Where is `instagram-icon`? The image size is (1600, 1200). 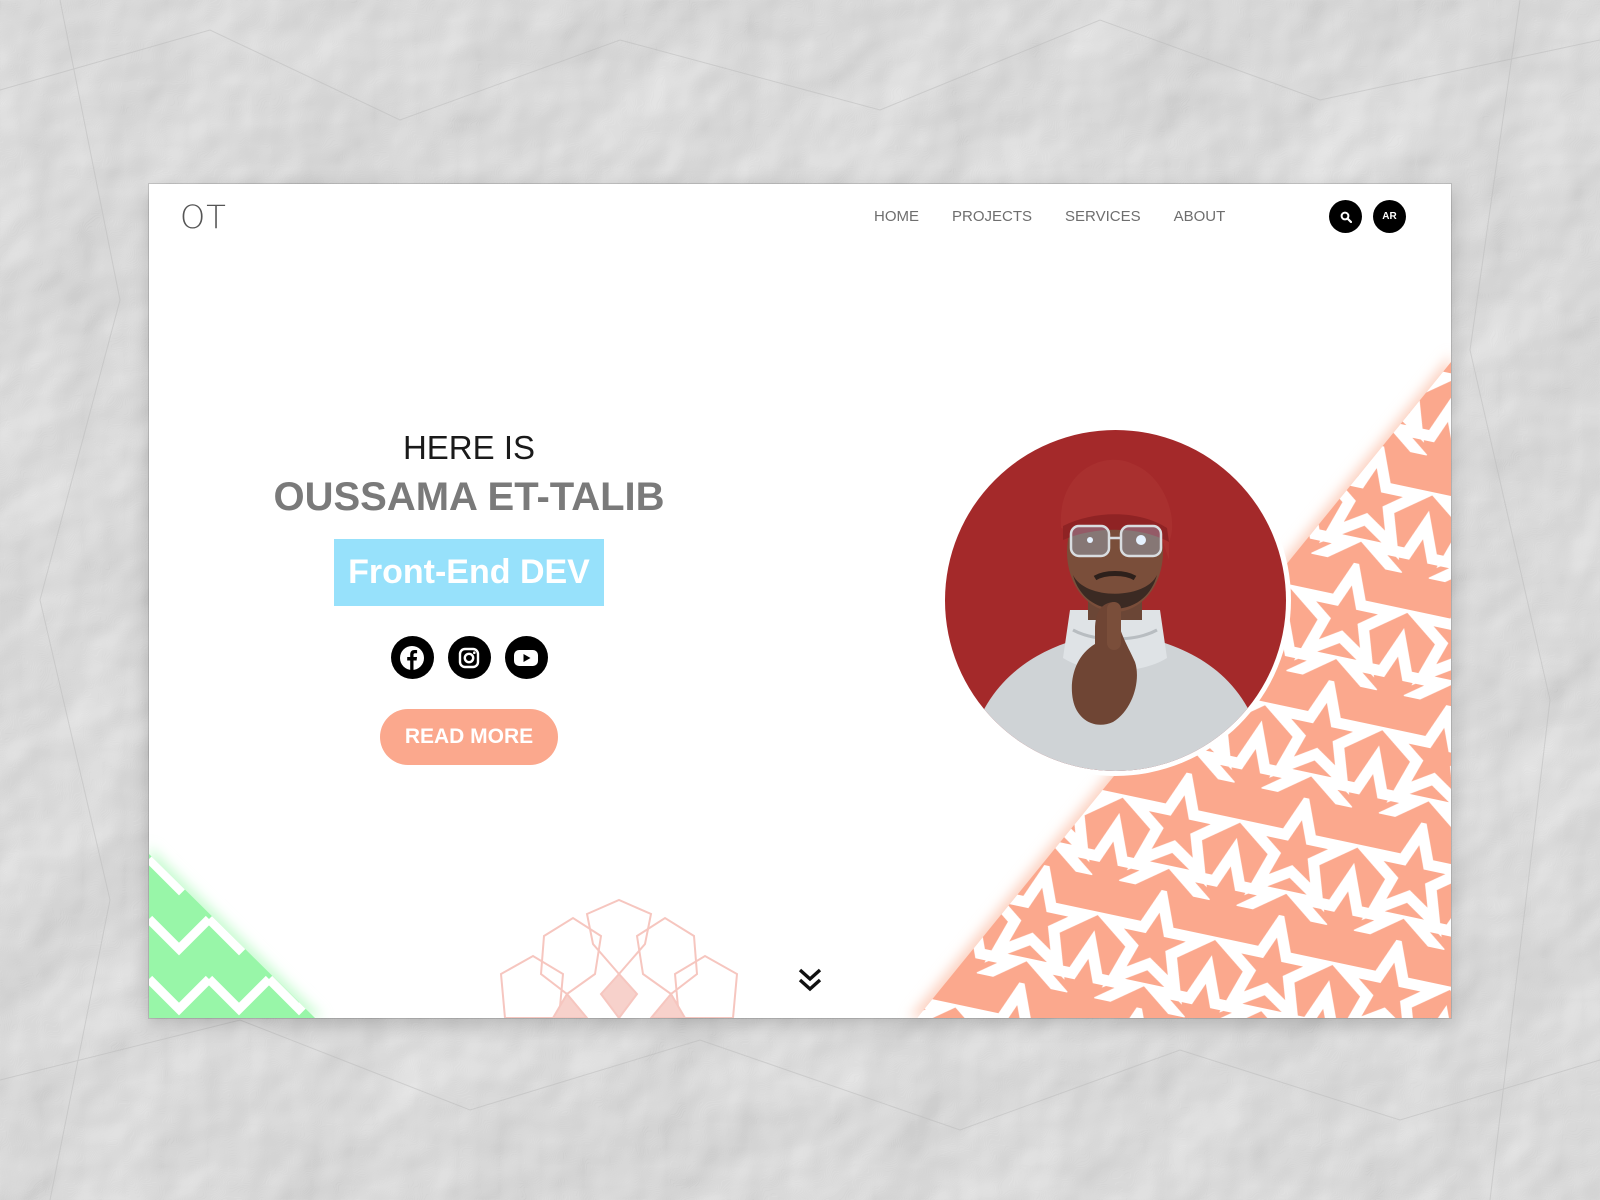 instagram-icon is located at coordinates (469, 657).